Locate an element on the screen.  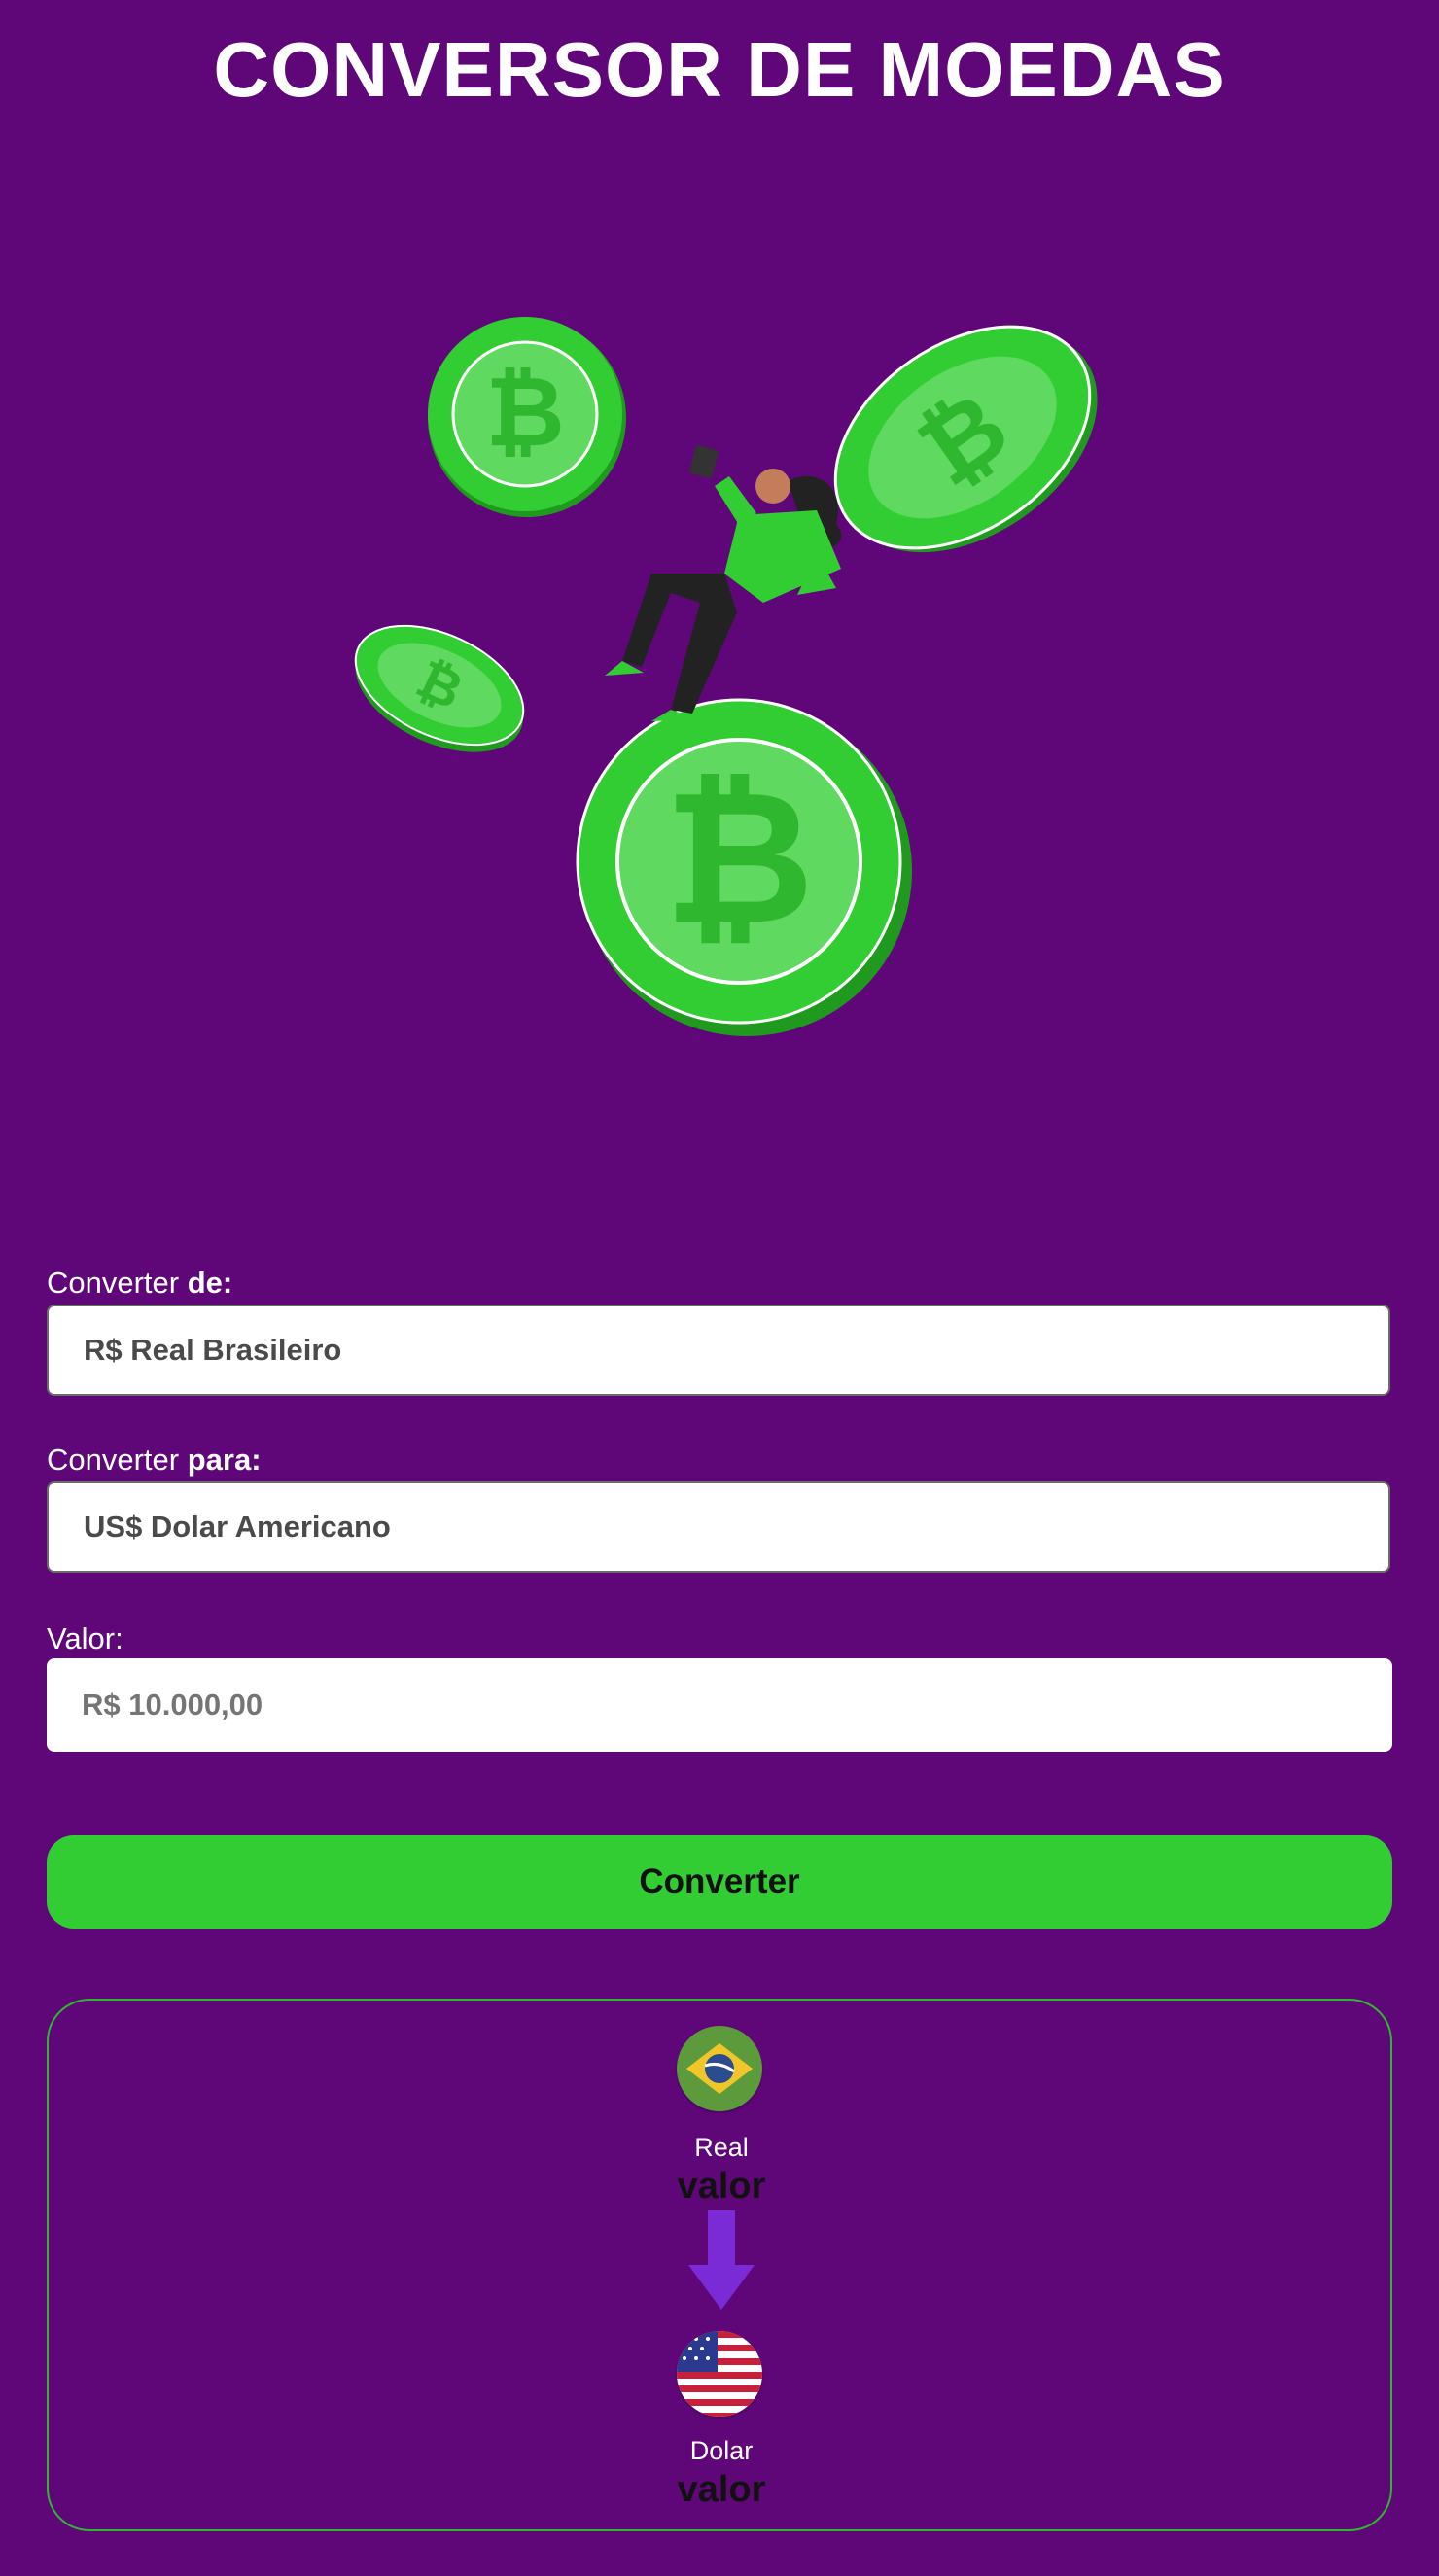
from-currency-label: Converter de: is located at coordinates (139, 1283).